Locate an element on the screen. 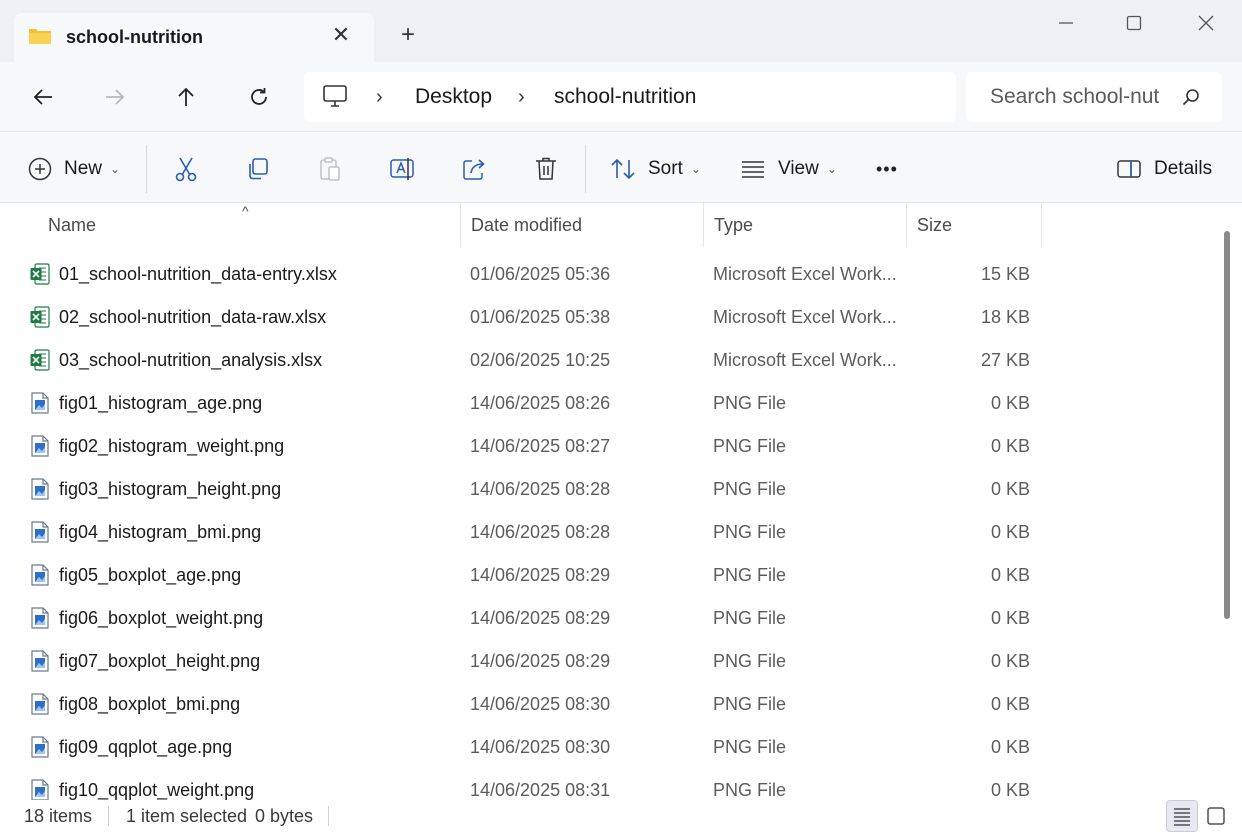 The image size is (1242, 834). copy-button is located at coordinates (258, 169).